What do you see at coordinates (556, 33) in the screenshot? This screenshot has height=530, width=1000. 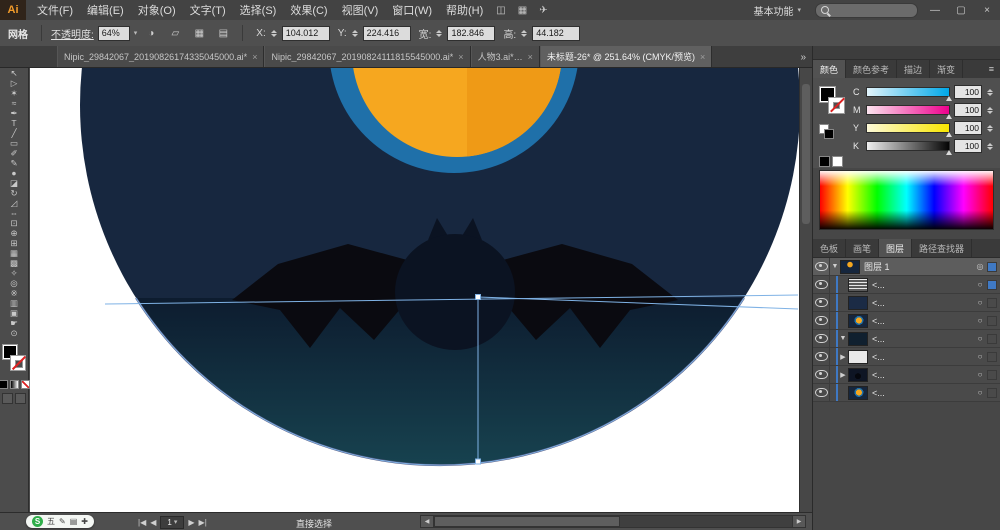 I see `height-field: 44.182` at bounding box center [556, 33].